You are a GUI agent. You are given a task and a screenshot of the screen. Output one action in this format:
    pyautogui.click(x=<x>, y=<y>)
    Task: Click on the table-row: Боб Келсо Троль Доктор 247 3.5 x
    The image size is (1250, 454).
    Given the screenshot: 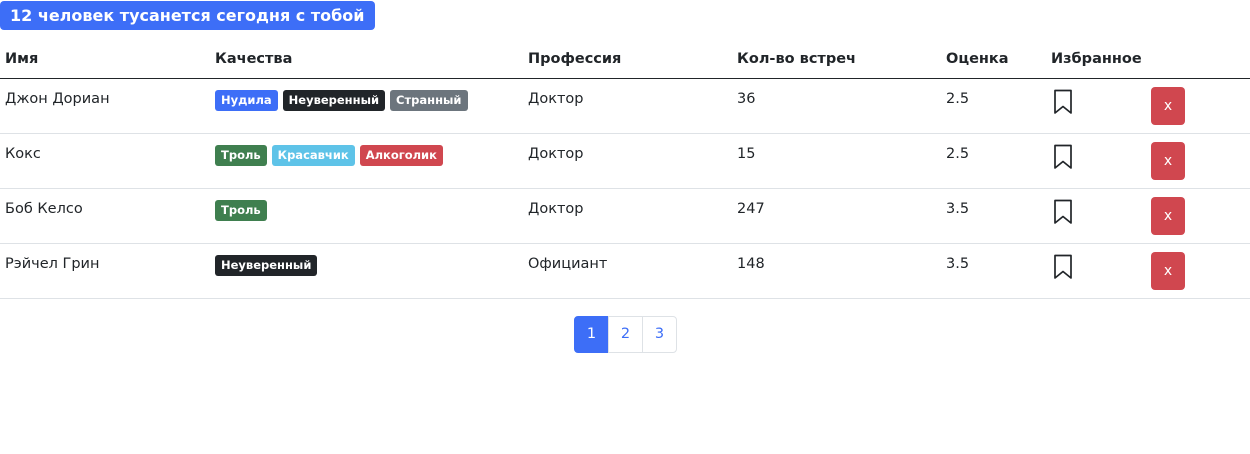 What is the action you would take?
    pyautogui.click(x=625, y=216)
    